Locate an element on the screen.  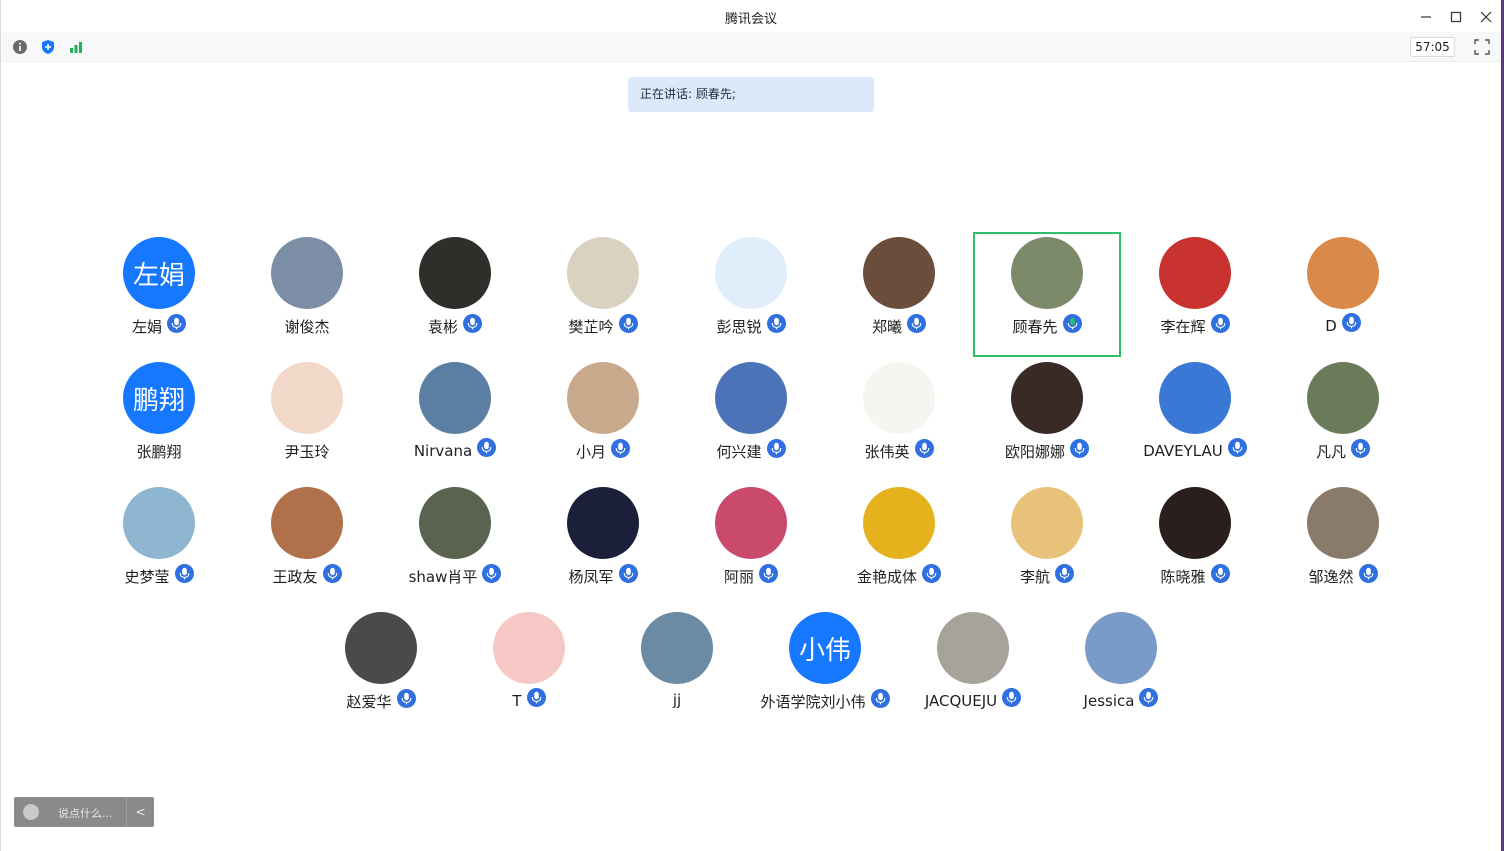
participant-tile: 阿丽 is located at coordinates (751, 544).